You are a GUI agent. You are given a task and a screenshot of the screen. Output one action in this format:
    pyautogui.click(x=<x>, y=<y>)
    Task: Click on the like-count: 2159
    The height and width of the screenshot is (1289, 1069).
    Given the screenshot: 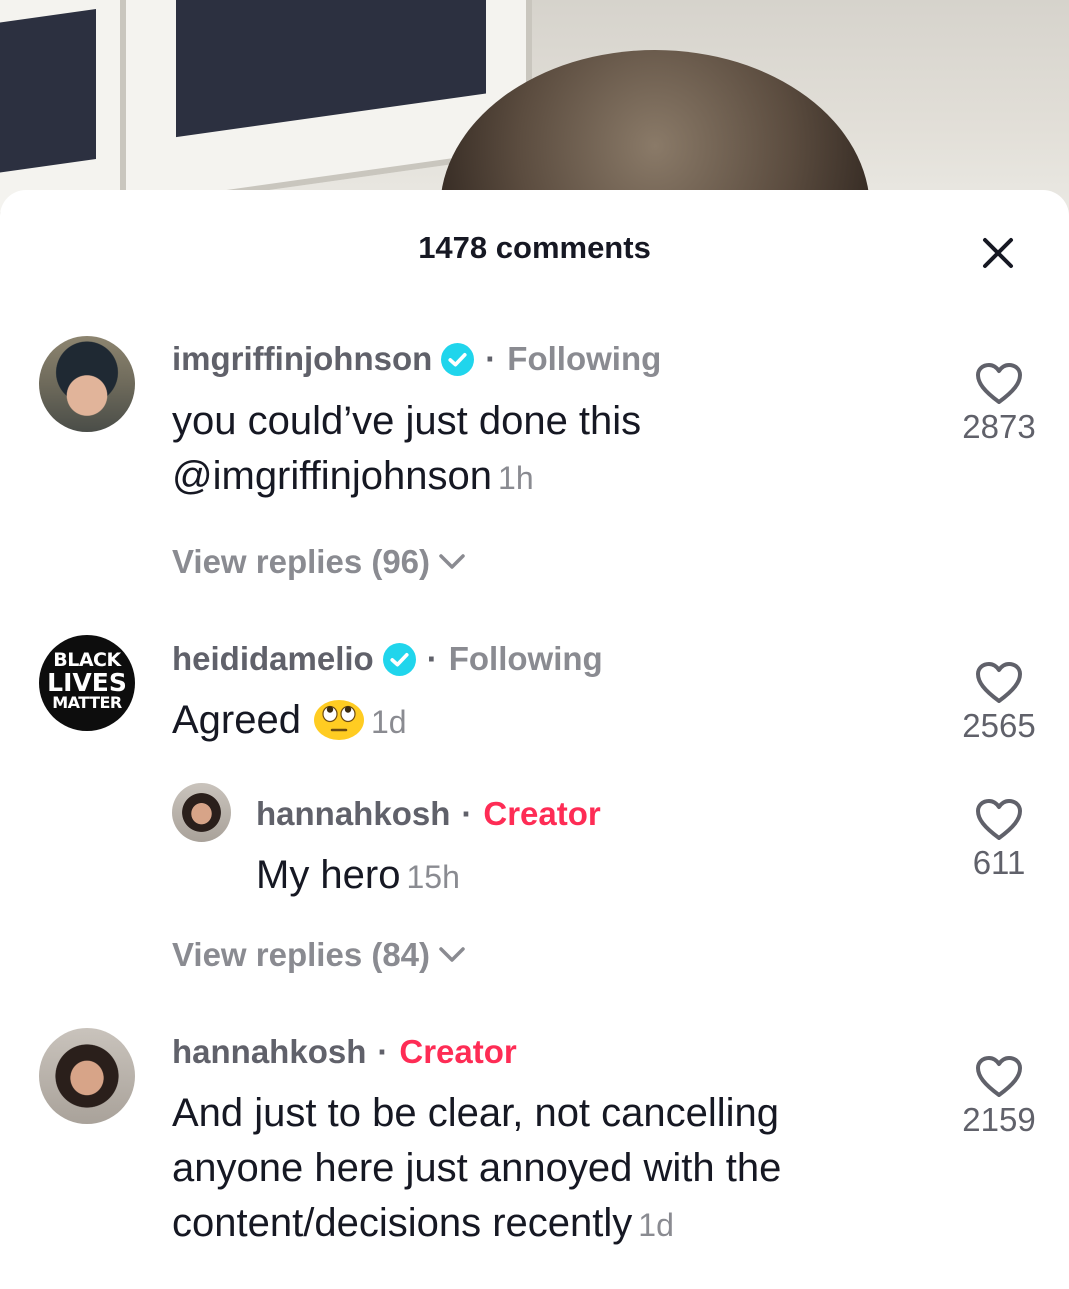 What is the action you would take?
    pyautogui.click(x=999, y=1119)
    